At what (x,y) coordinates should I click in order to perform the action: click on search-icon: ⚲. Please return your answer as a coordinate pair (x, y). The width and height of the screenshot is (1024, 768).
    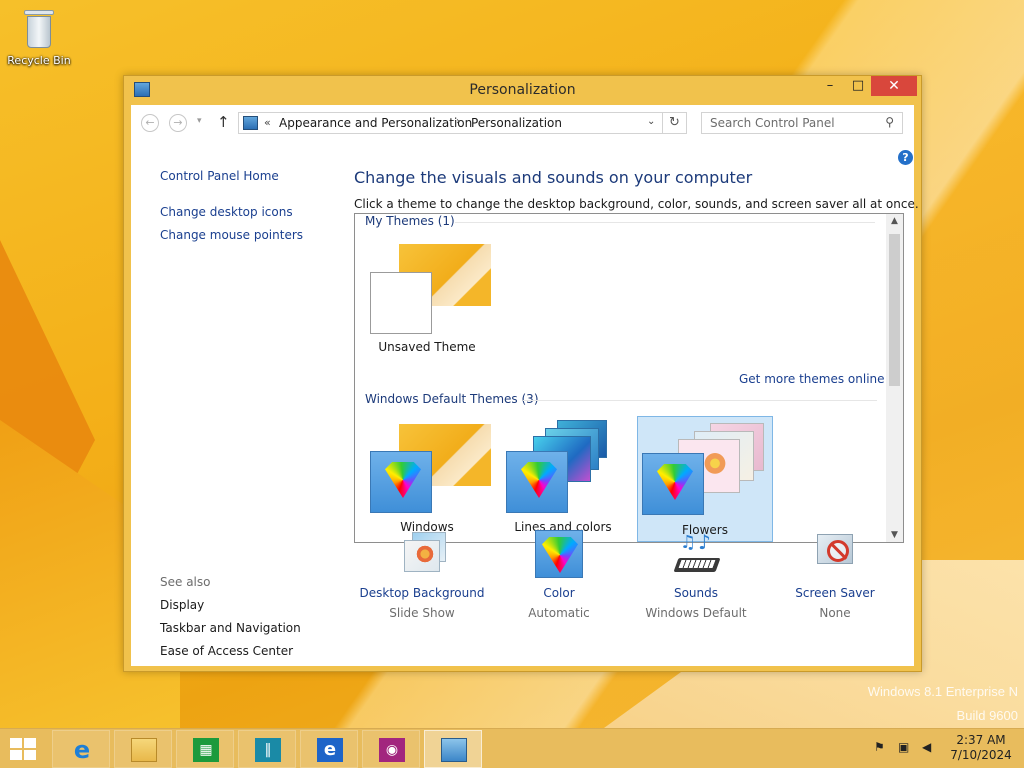
    Looking at the image, I should click on (889, 122).